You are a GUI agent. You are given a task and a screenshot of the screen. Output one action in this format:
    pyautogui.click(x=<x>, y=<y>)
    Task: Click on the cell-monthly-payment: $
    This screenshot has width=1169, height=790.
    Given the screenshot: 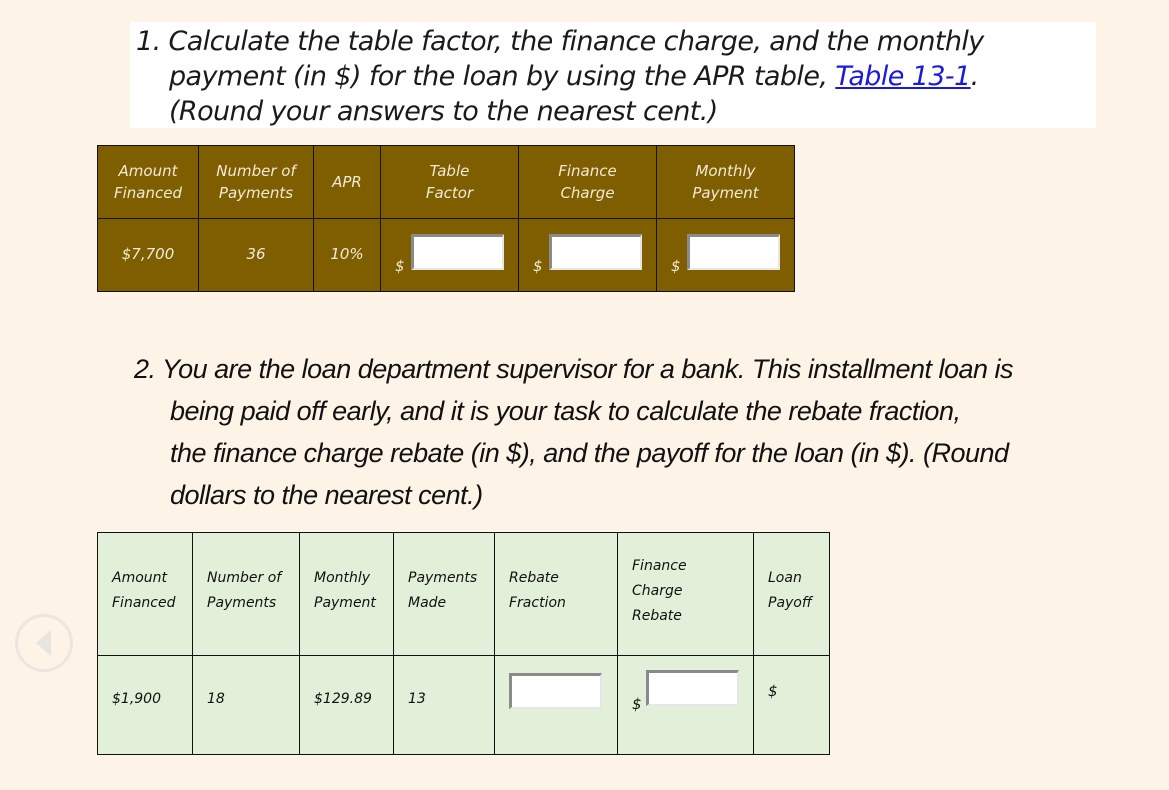 What is the action you would take?
    pyautogui.click(x=725, y=255)
    